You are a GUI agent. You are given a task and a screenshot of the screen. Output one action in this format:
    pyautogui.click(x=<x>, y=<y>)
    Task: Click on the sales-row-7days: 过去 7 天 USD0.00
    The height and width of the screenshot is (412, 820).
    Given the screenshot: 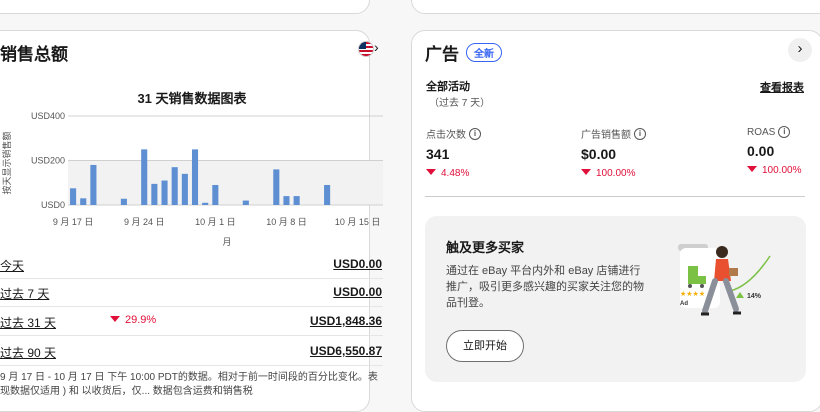 What is the action you would take?
    pyautogui.click(x=191, y=293)
    